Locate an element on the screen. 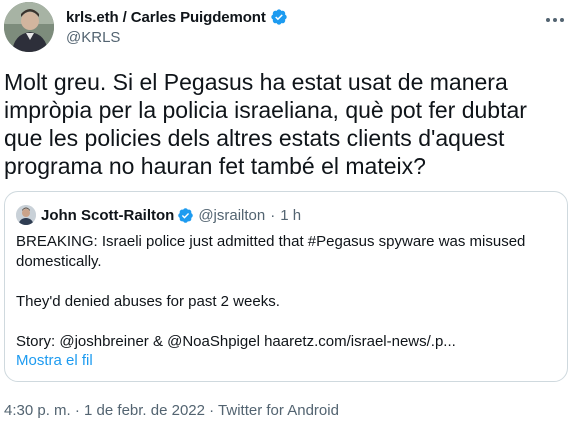 This screenshot has width=576, height=428. tweet-header: krls.eth / Carles Puigdemont @KRLS is located at coordinates (288, 32).